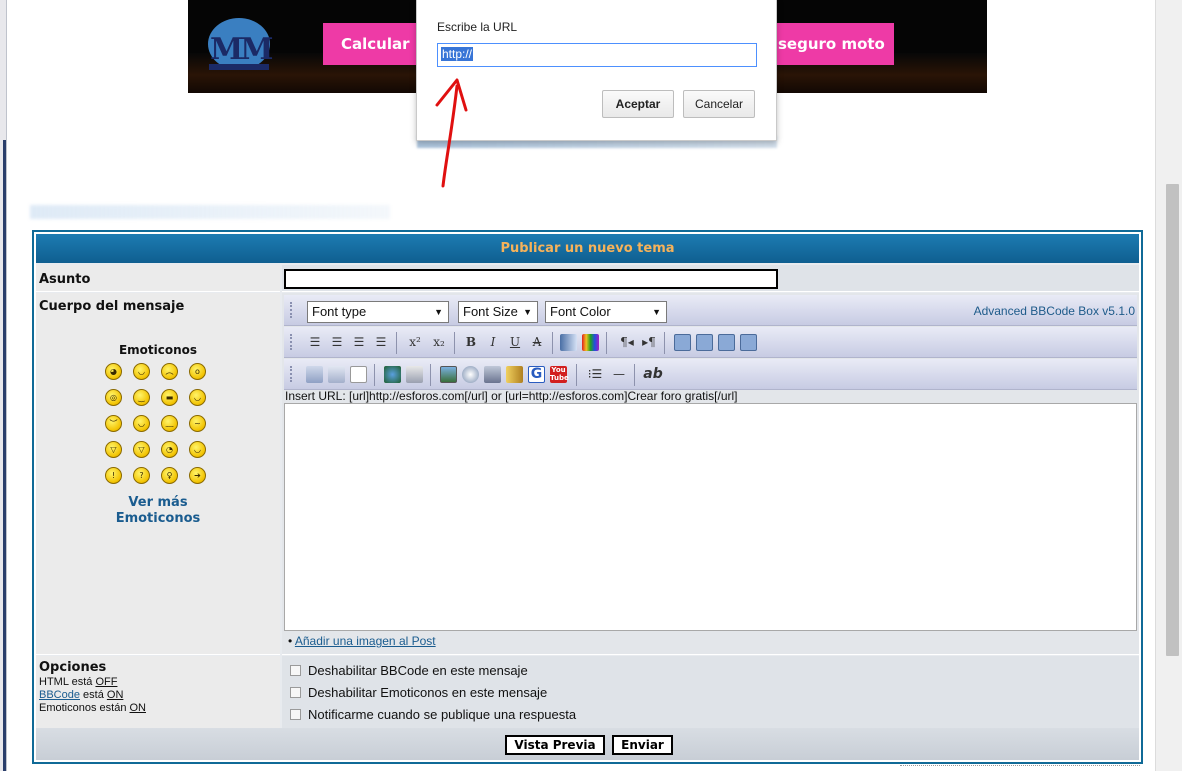 The image size is (1182, 771). Describe the element at coordinates (314, 374) in the screenshot. I see `code-icon` at that location.